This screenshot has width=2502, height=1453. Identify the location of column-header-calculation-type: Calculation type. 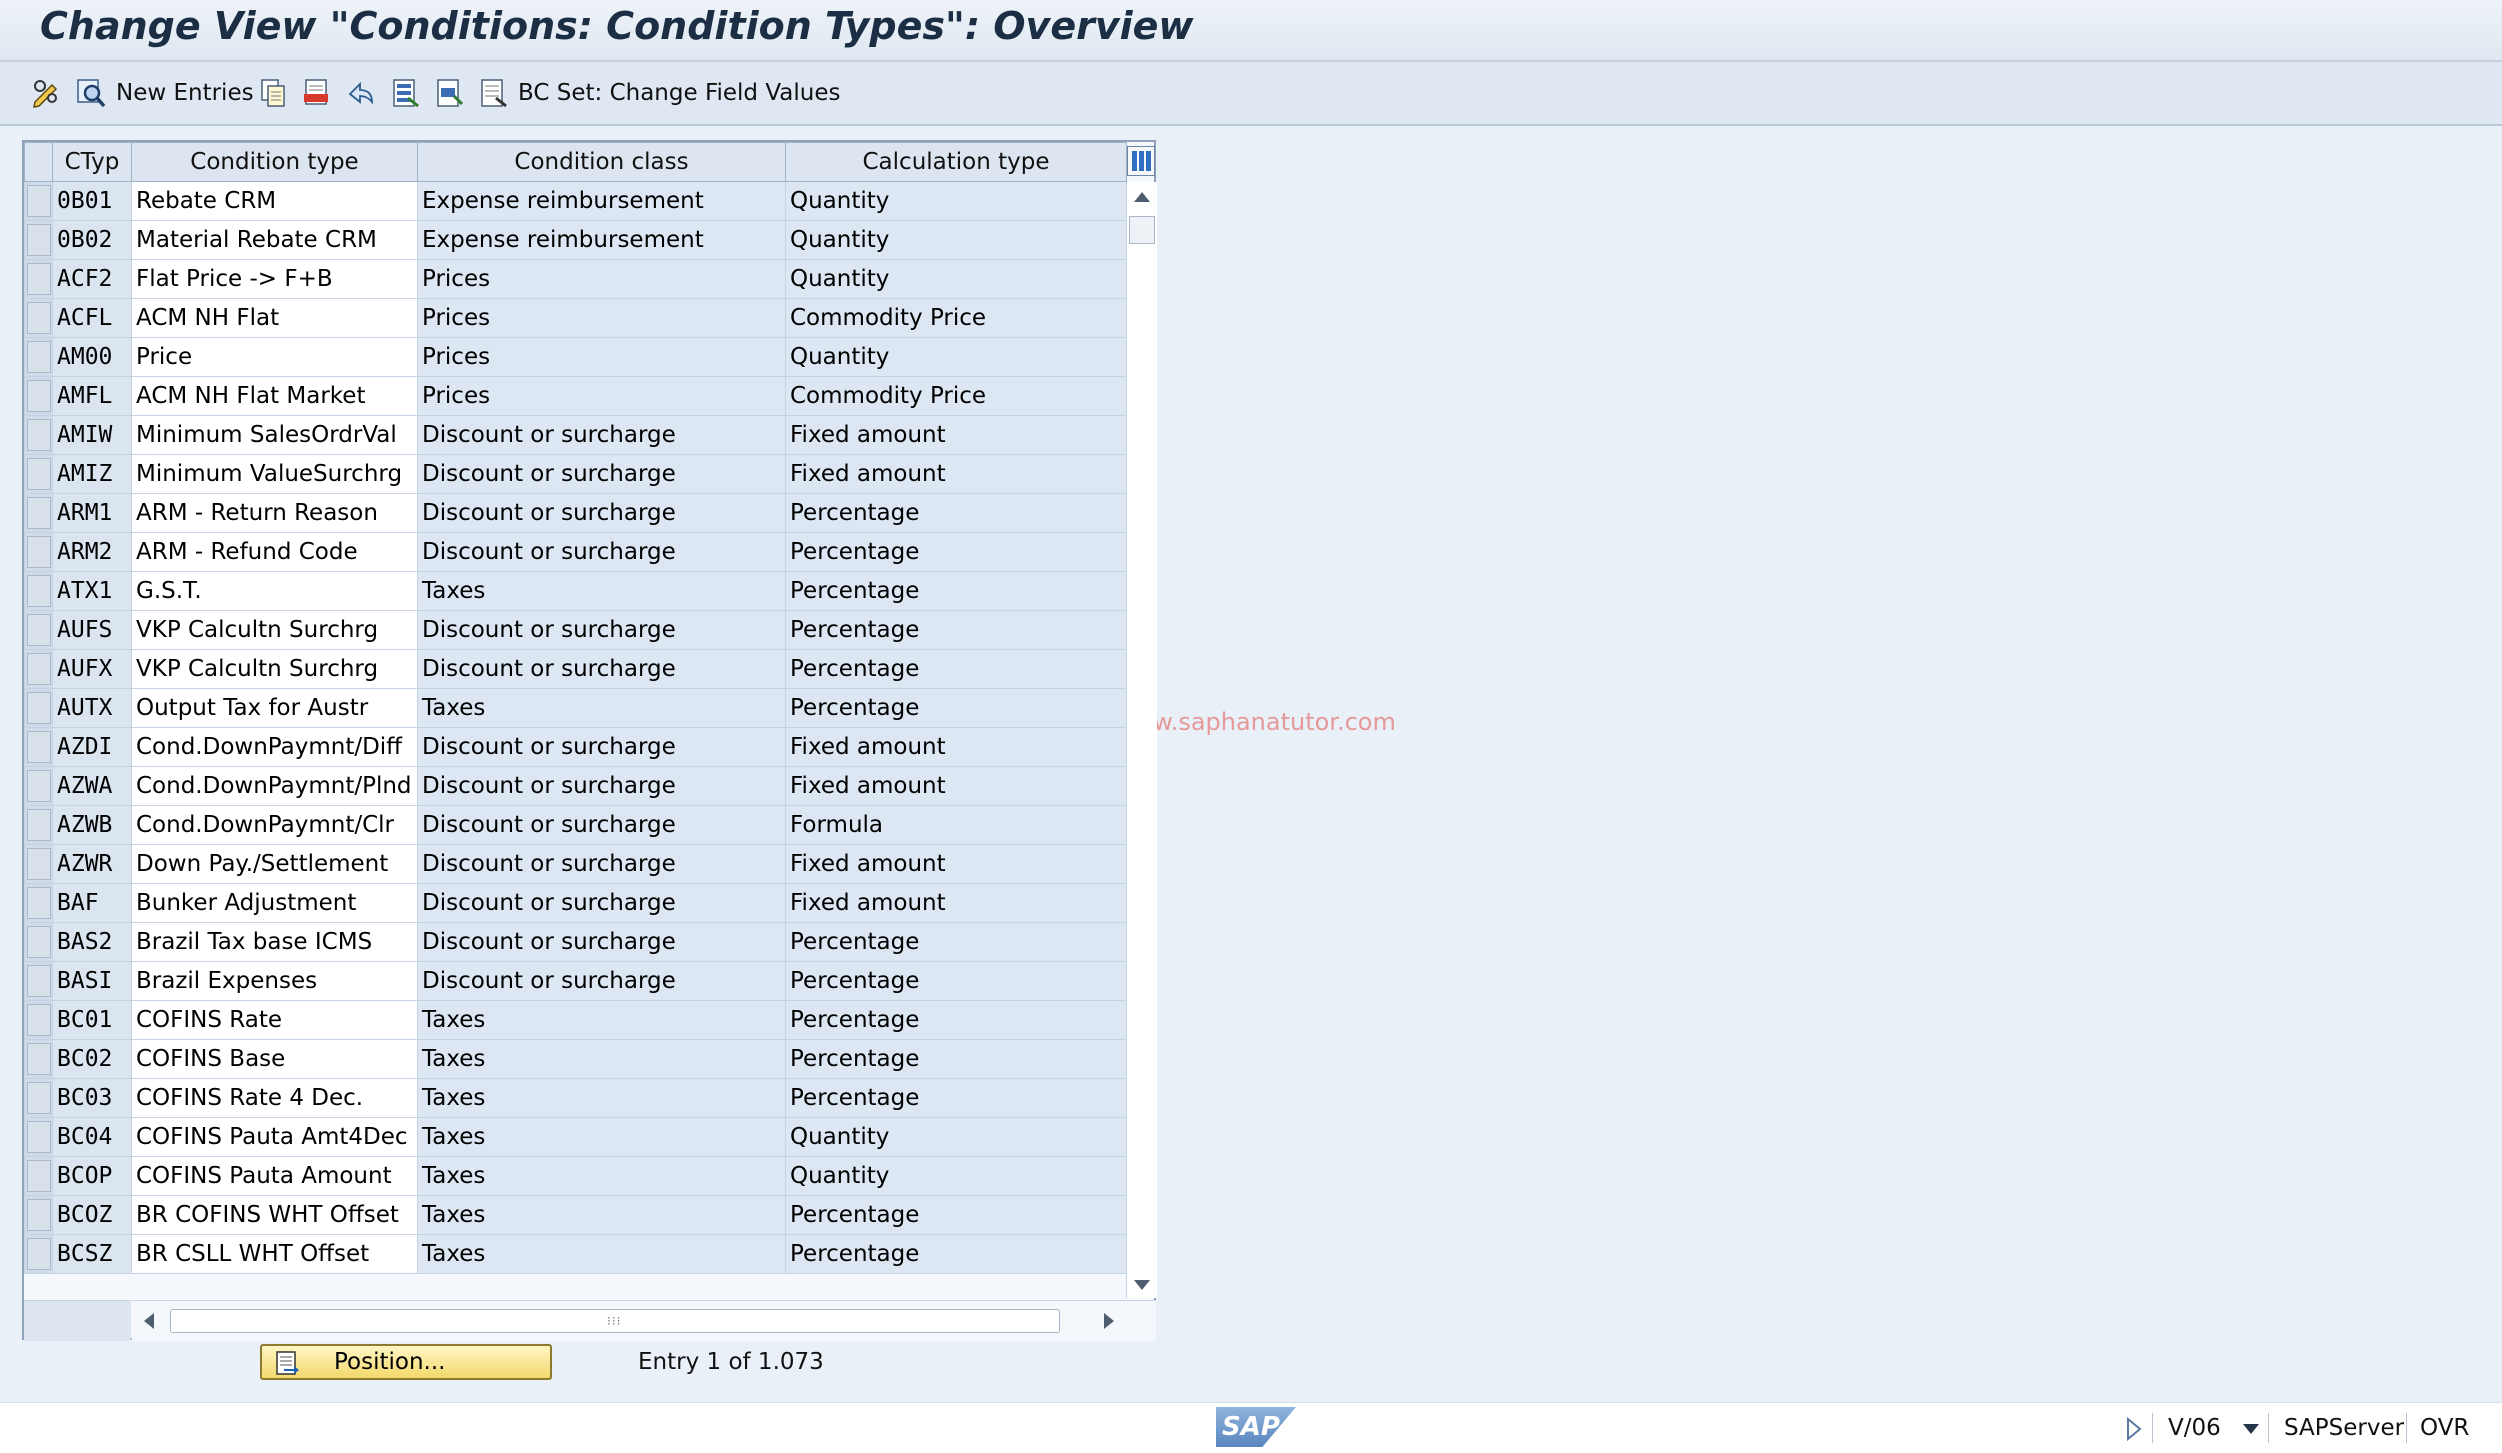
(956, 162).